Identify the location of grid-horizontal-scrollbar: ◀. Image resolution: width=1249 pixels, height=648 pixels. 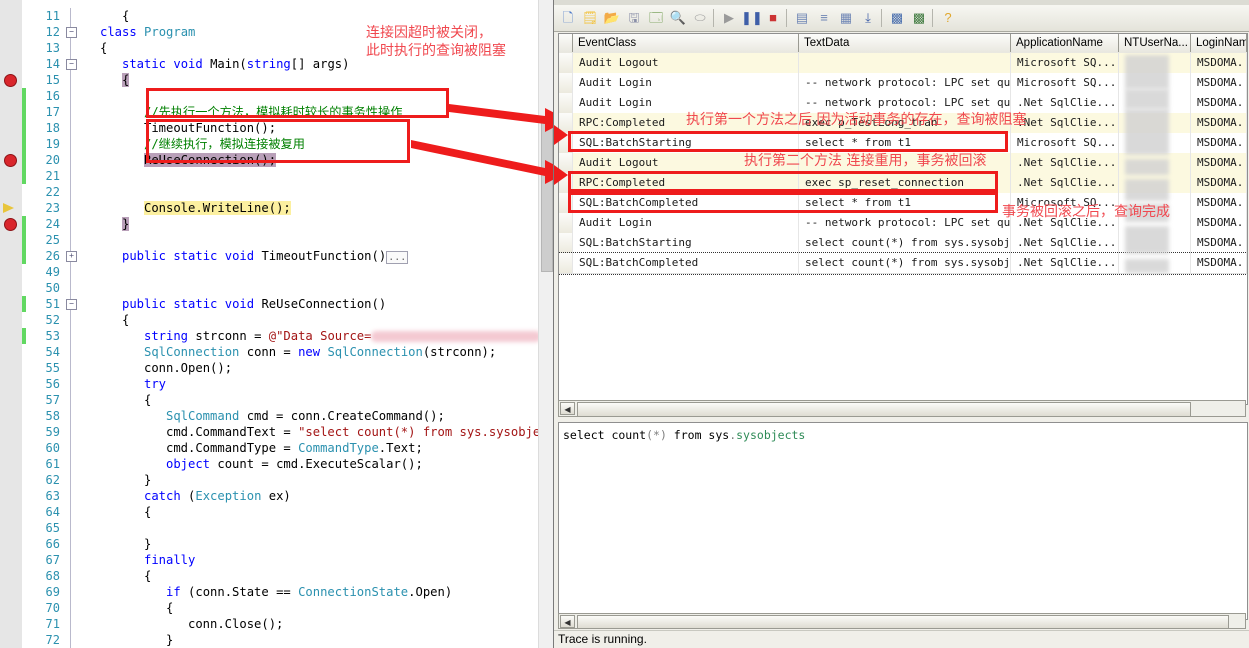
(902, 408).